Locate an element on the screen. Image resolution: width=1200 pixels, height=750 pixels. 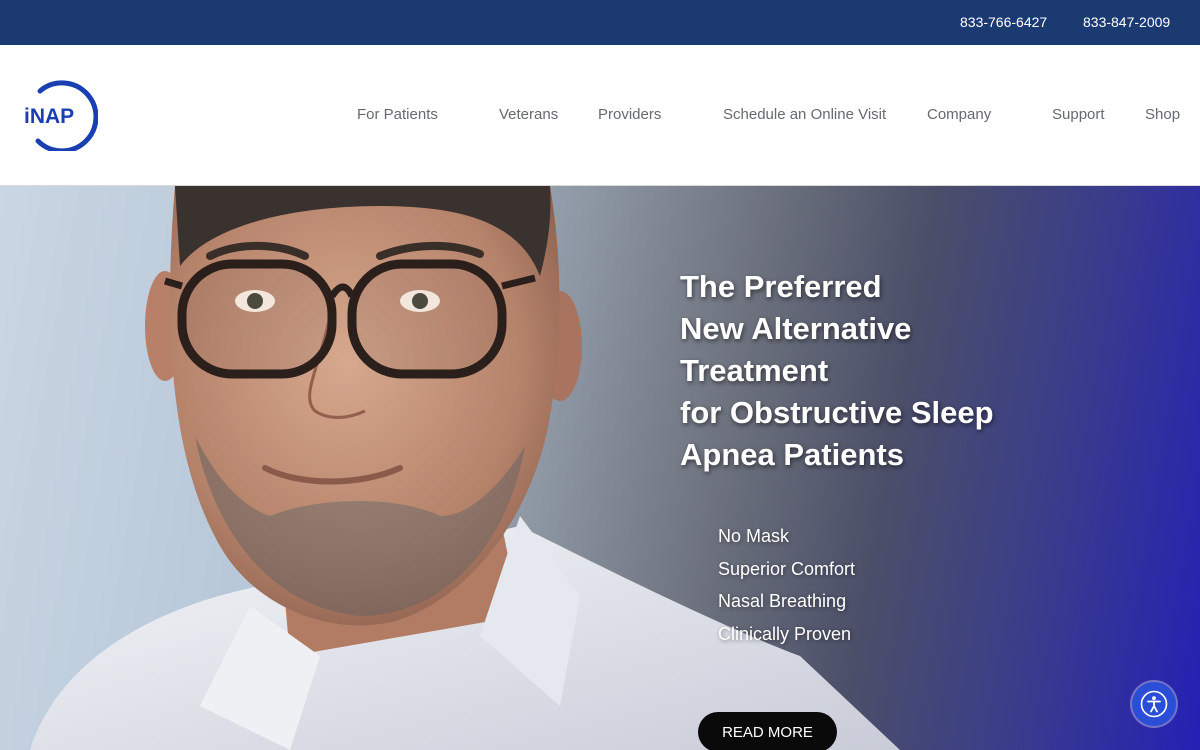
read-more-button: READ MORE is located at coordinates (767, 731).